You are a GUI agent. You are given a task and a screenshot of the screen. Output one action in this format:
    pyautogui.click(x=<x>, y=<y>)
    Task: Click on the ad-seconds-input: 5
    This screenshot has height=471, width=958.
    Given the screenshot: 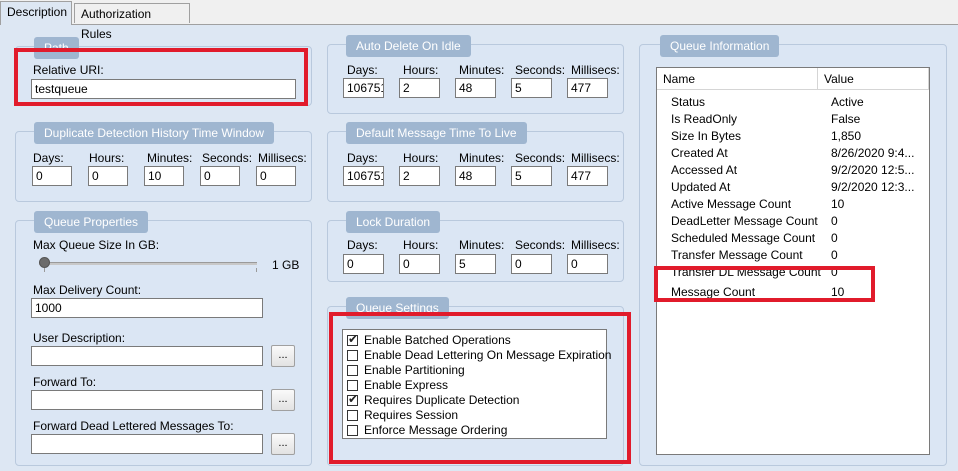 What is the action you would take?
    pyautogui.click(x=531, y=88)
    